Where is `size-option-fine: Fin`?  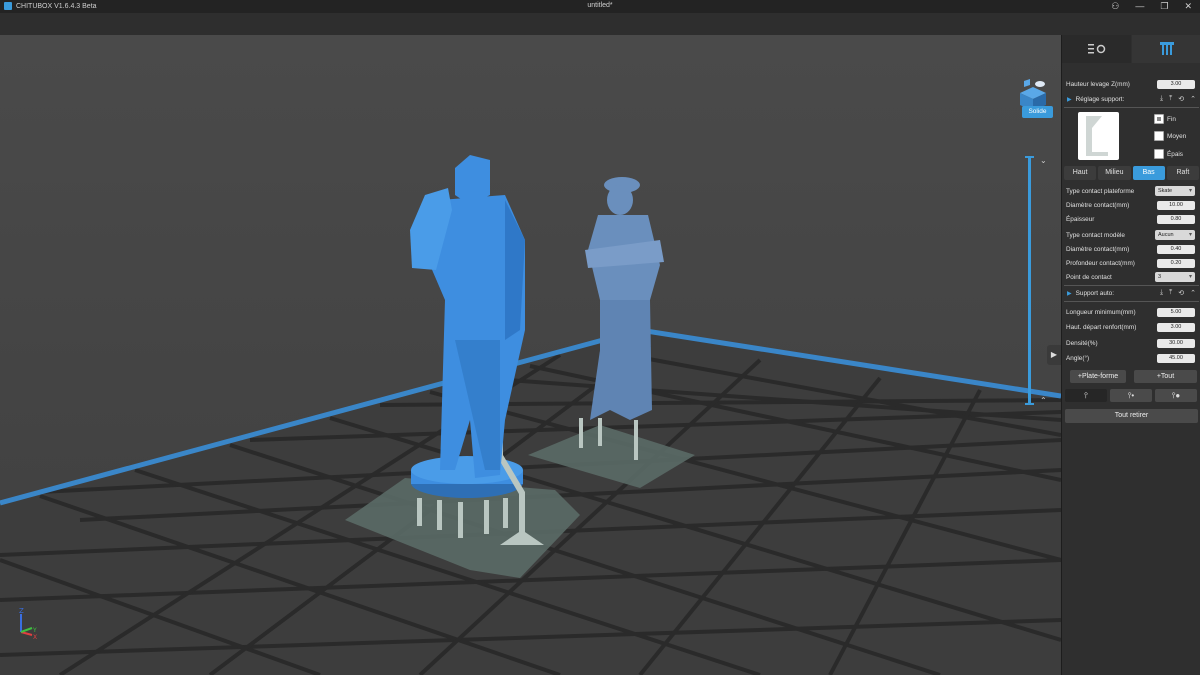 size-option-fine: Fin is located at coordinates (1165, 119).